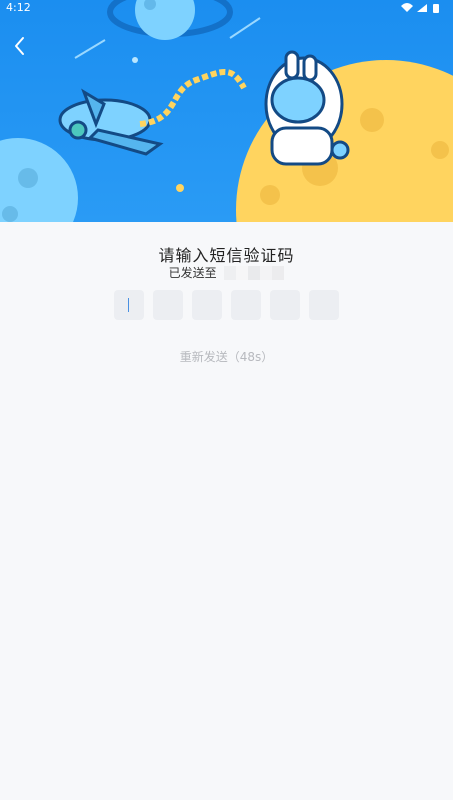 This screenshot has height=800, width=453. I want to click on signal-icon, so click(422, 8).